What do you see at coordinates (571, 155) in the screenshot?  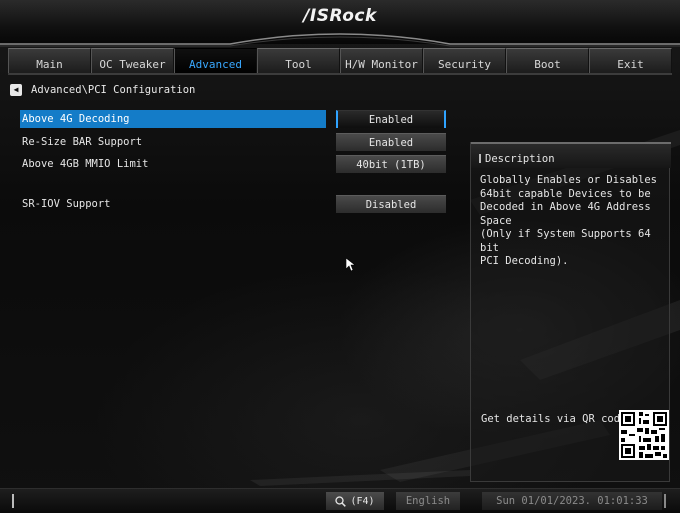 I see `description-header: Description` at bounding box center [571, 155].